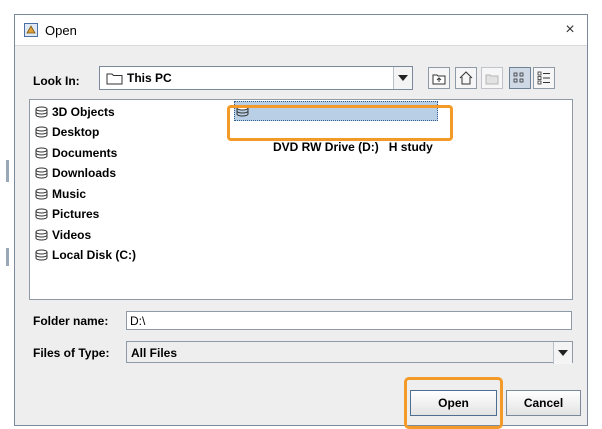 The height and width of the screenshot is (429, 602). I want to click on details-view-button, so click(544, 78).